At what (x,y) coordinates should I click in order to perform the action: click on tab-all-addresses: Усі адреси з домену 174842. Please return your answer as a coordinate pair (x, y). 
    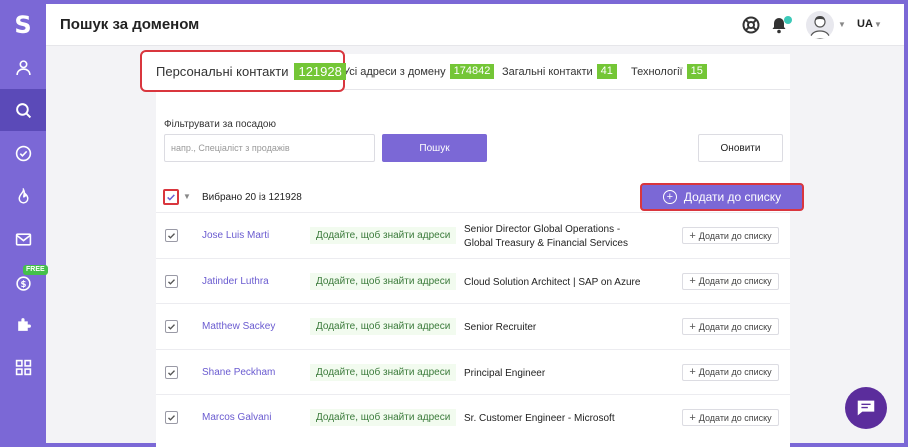
    Looking at the image, I should click on (419, 71).